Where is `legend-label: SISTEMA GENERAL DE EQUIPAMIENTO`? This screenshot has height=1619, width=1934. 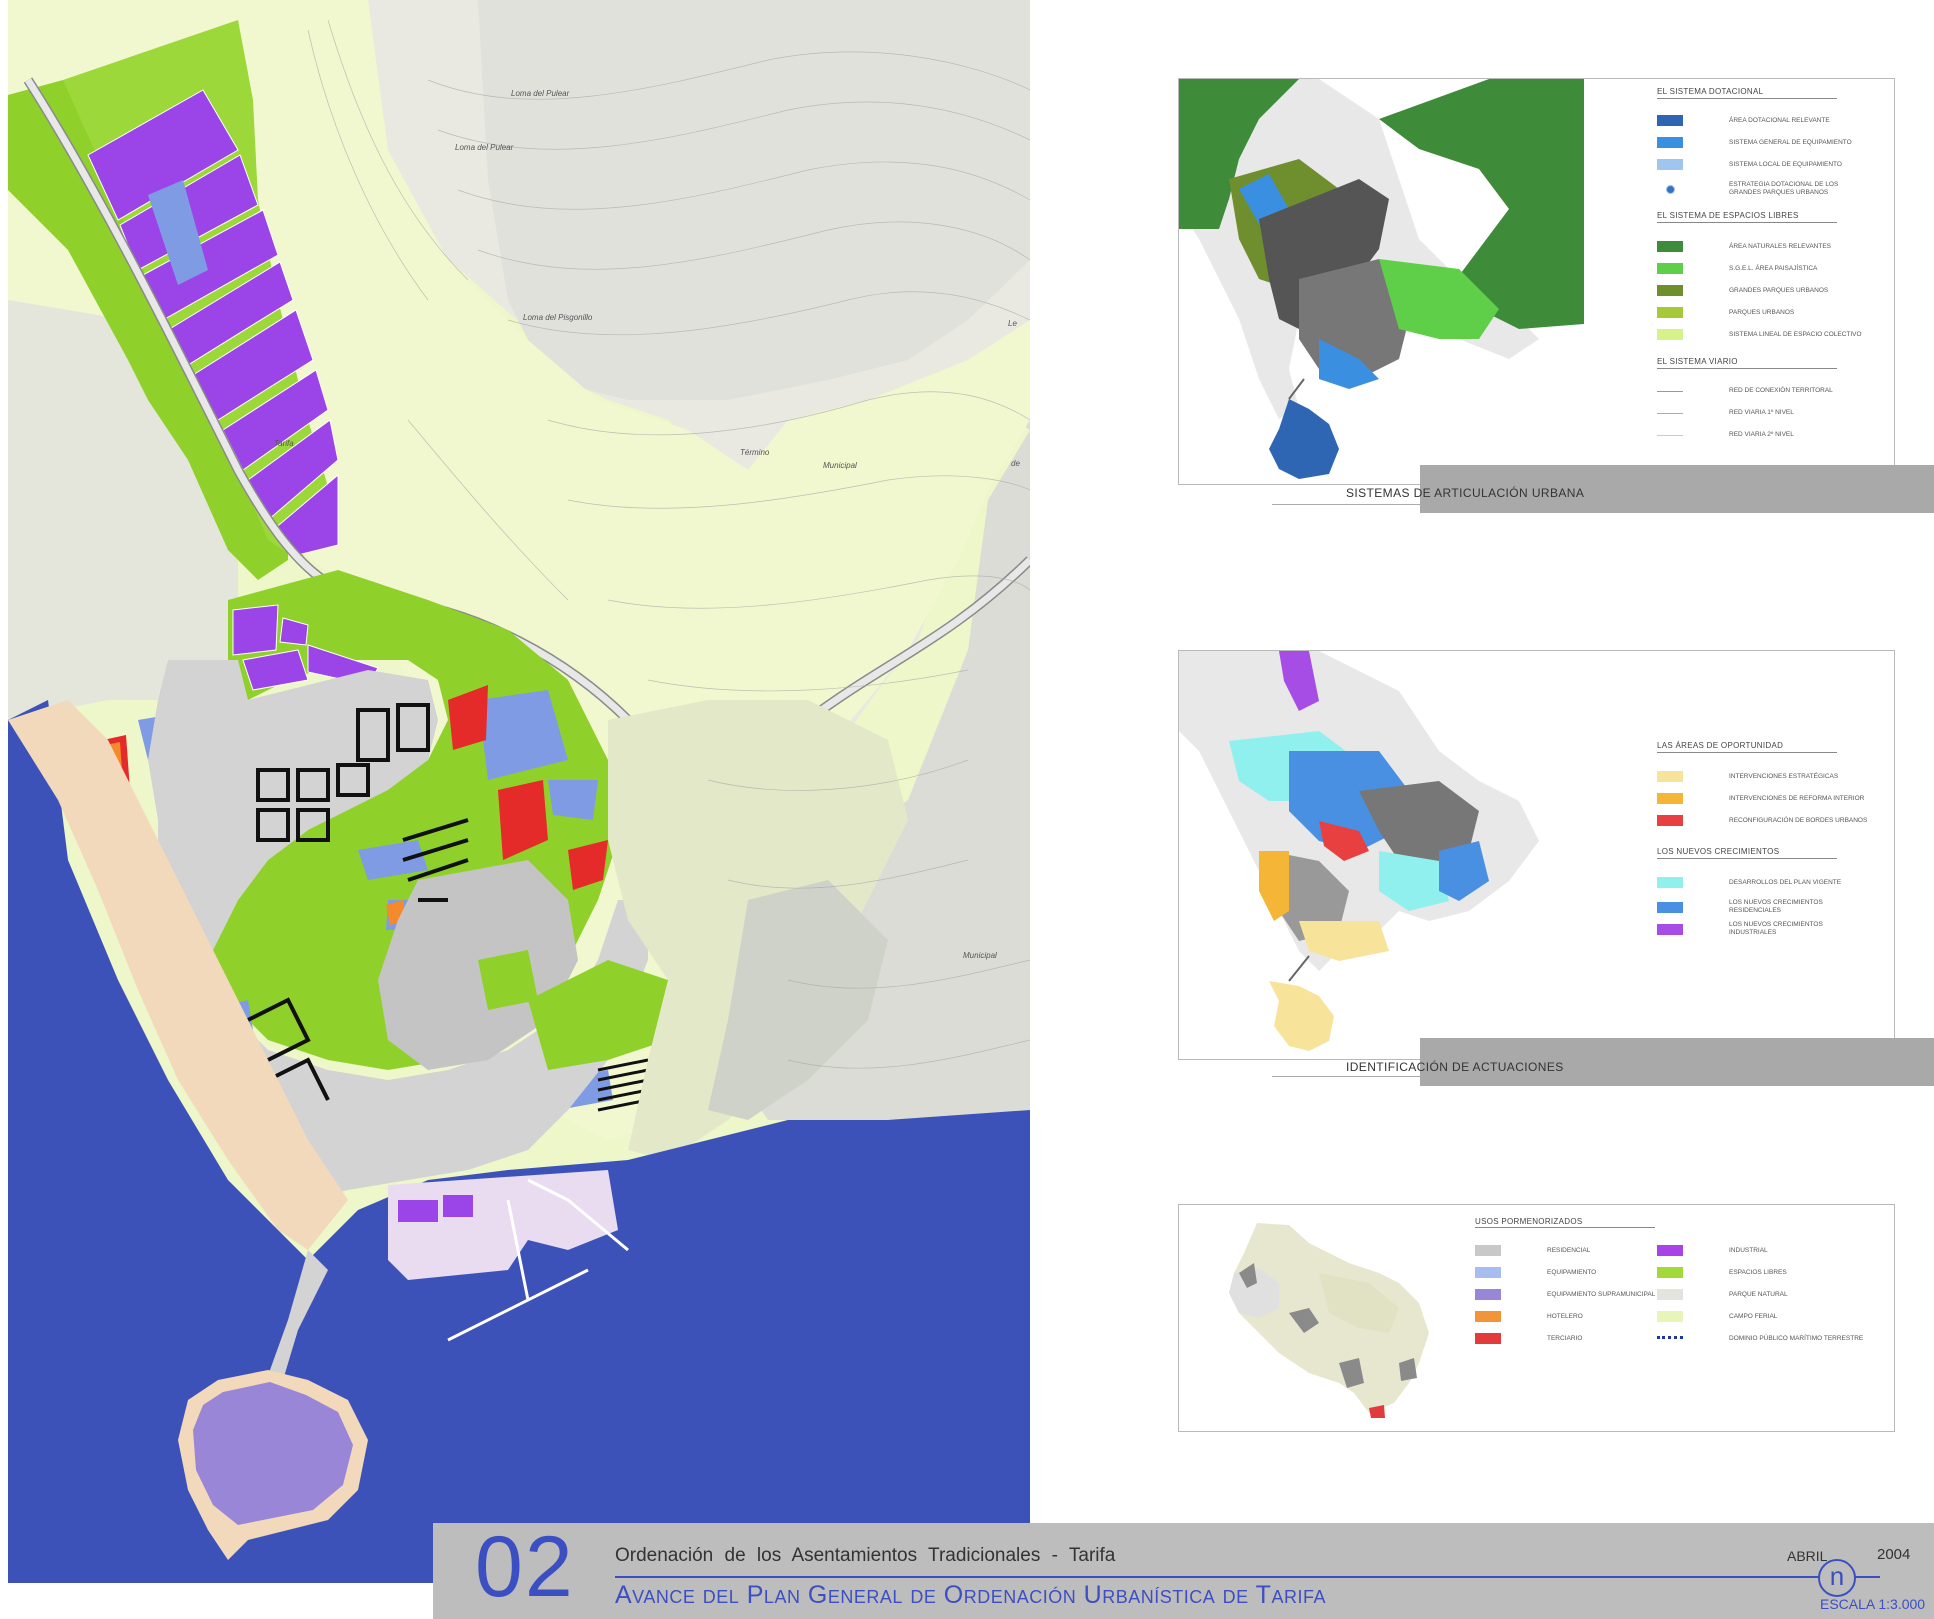
legend-label: SISTEMA GENERAL DE EQUIPAMIENTO is located at coordinates (1790, 142).